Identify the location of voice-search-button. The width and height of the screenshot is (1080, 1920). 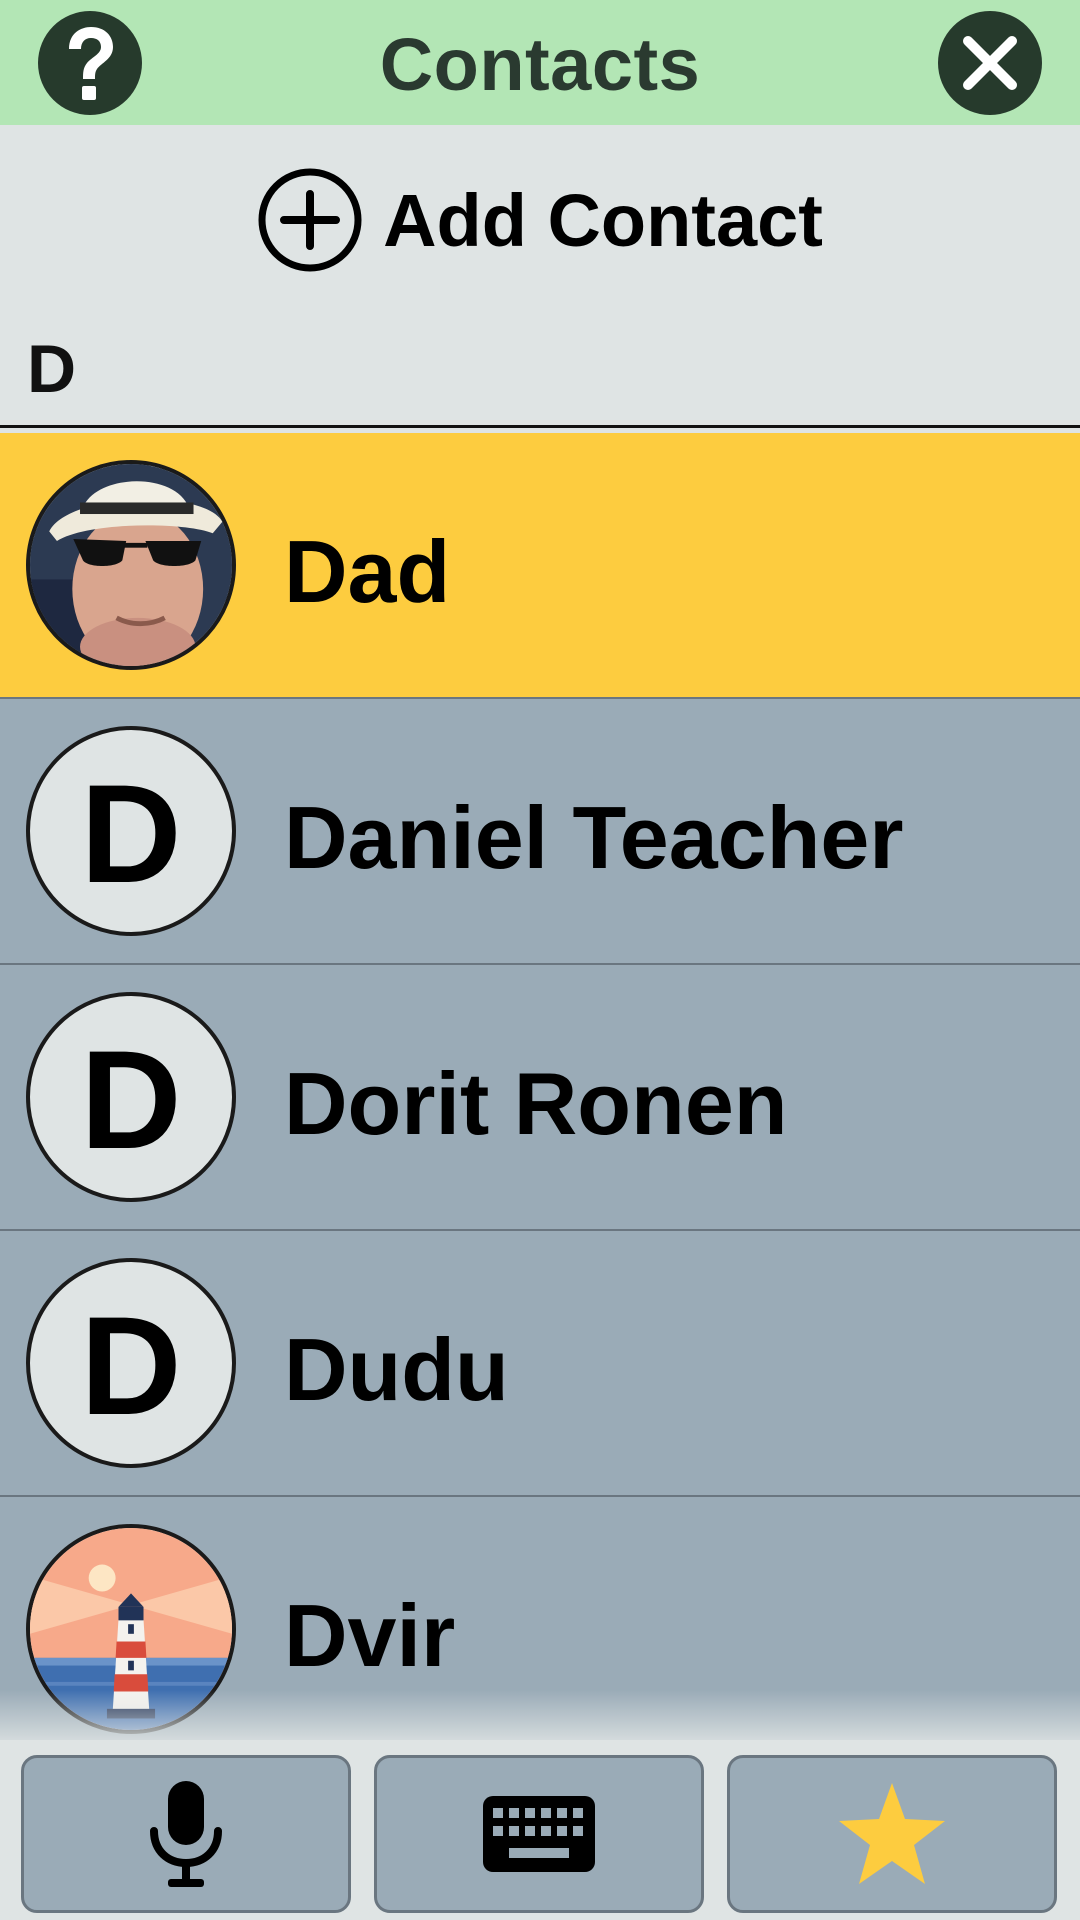
(186, 1834).